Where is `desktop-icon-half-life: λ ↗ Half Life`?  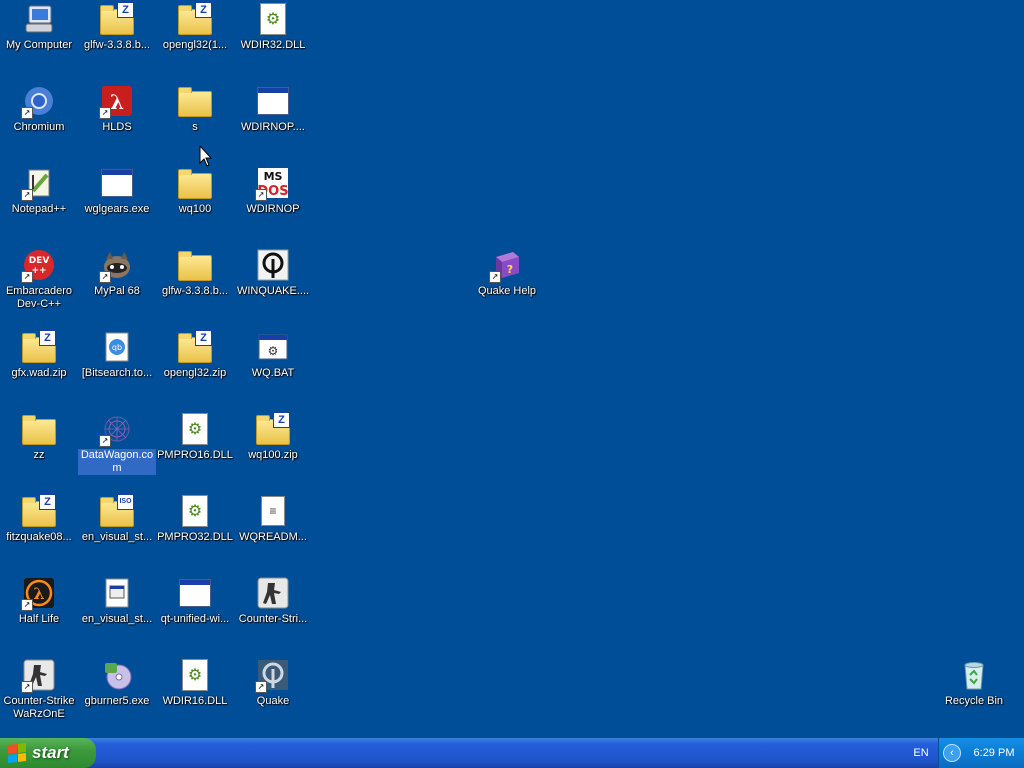 desktop-icon-half-life: λ ↗ Half Life is located at coordinates (39, 601).